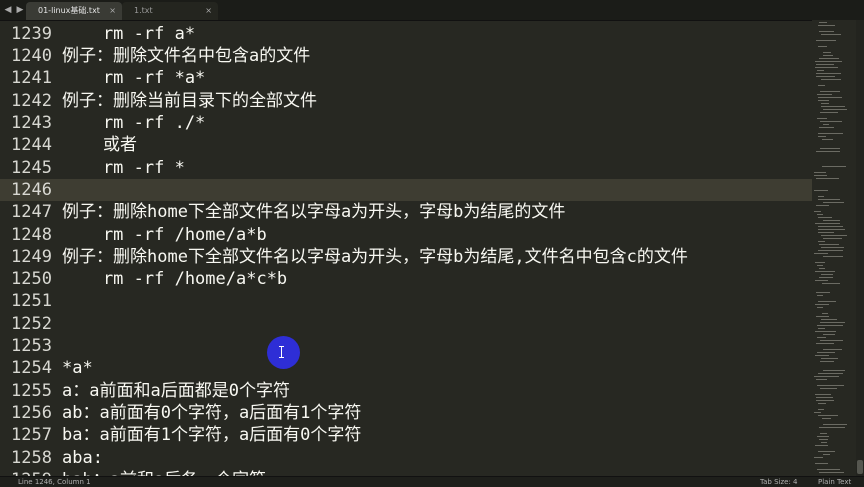 Image resolution: width=864 pixels, height=487 pixels. I want to click on line-text: aba:, so click(82, 458).